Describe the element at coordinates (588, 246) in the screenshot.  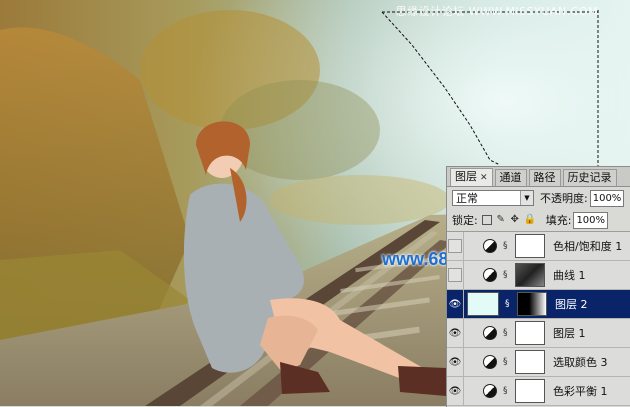
I see `layer-name: 色相/饱和度 1` at that location.